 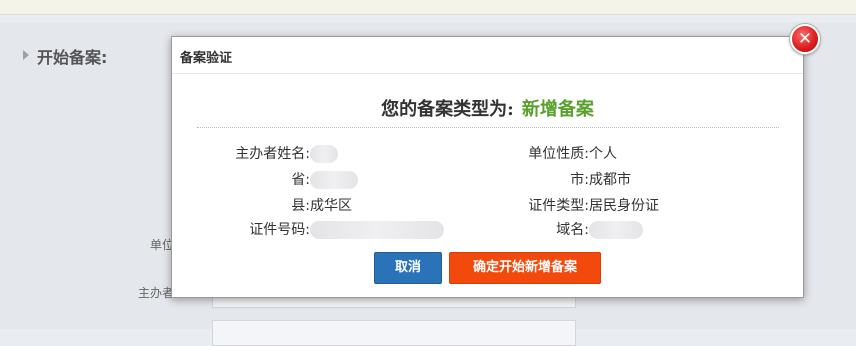 I want to click on confirm-new-filing-button: 确定开始新增备案, so click(x=525, y=268).